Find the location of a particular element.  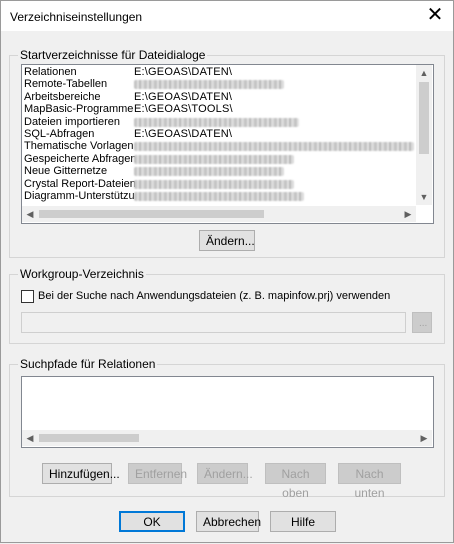

scroll-down-icon: ▼ is located at coordinates (424, 197).